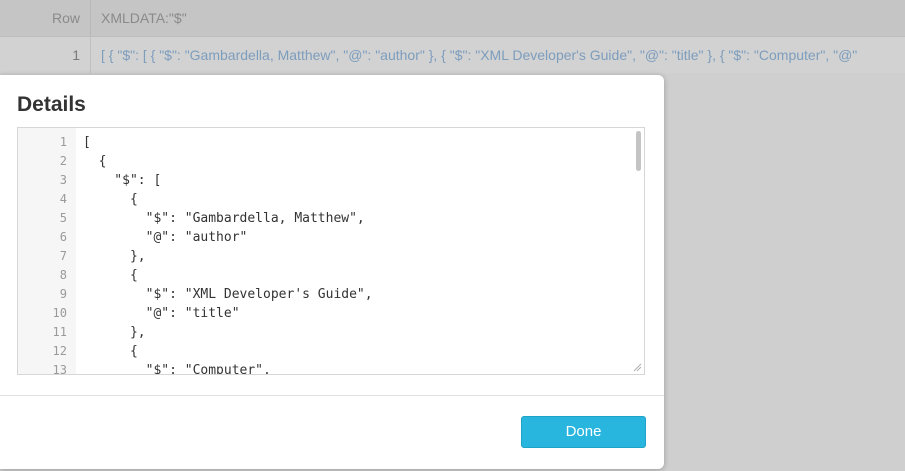  I want to click on grid-header: Row XMLDATA:"$", so click(452, 18).